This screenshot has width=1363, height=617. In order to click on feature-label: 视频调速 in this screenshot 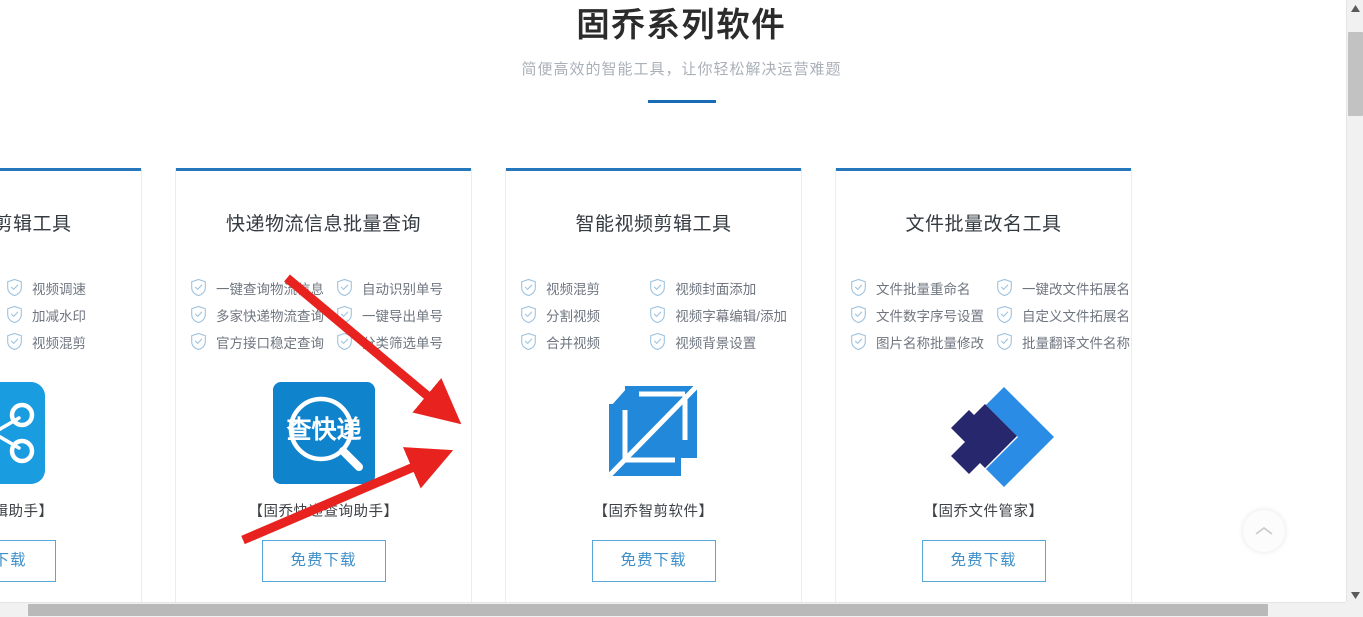, I will do `click(59, 289)`.